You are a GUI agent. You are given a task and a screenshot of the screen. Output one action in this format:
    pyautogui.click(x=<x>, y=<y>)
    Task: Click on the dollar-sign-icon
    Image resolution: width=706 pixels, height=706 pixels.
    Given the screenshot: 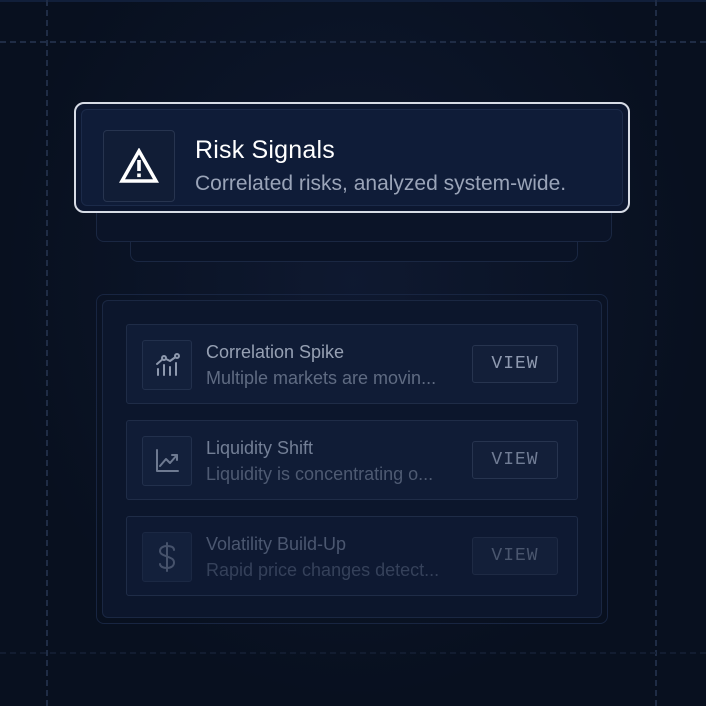 What is the action you would take?
    pyautogui.click(x=167, y=557)
    